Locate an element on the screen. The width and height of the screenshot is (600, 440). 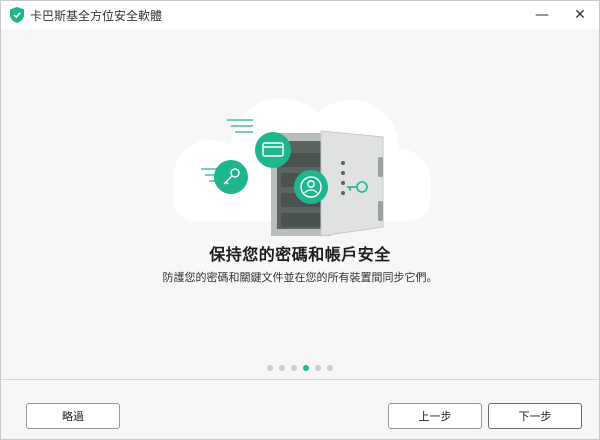
skip-button: 略過 is located at coordinates (73, 416).